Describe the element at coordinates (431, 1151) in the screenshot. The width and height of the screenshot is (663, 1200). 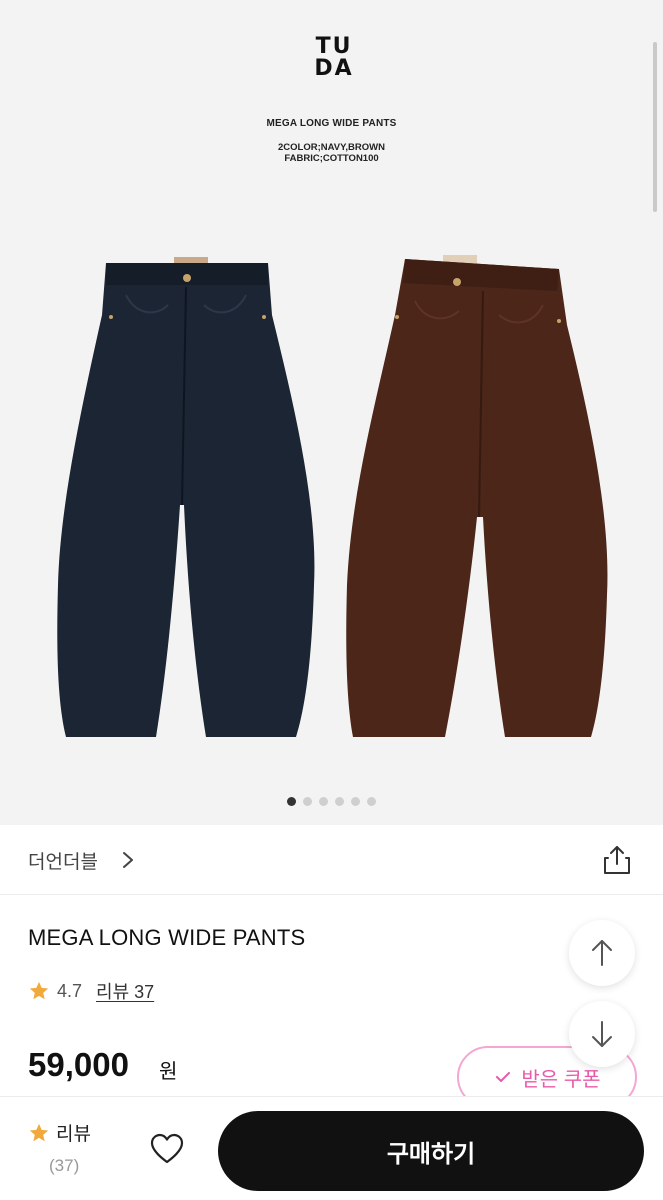
I see `buy-button: 구매하기` at that location.